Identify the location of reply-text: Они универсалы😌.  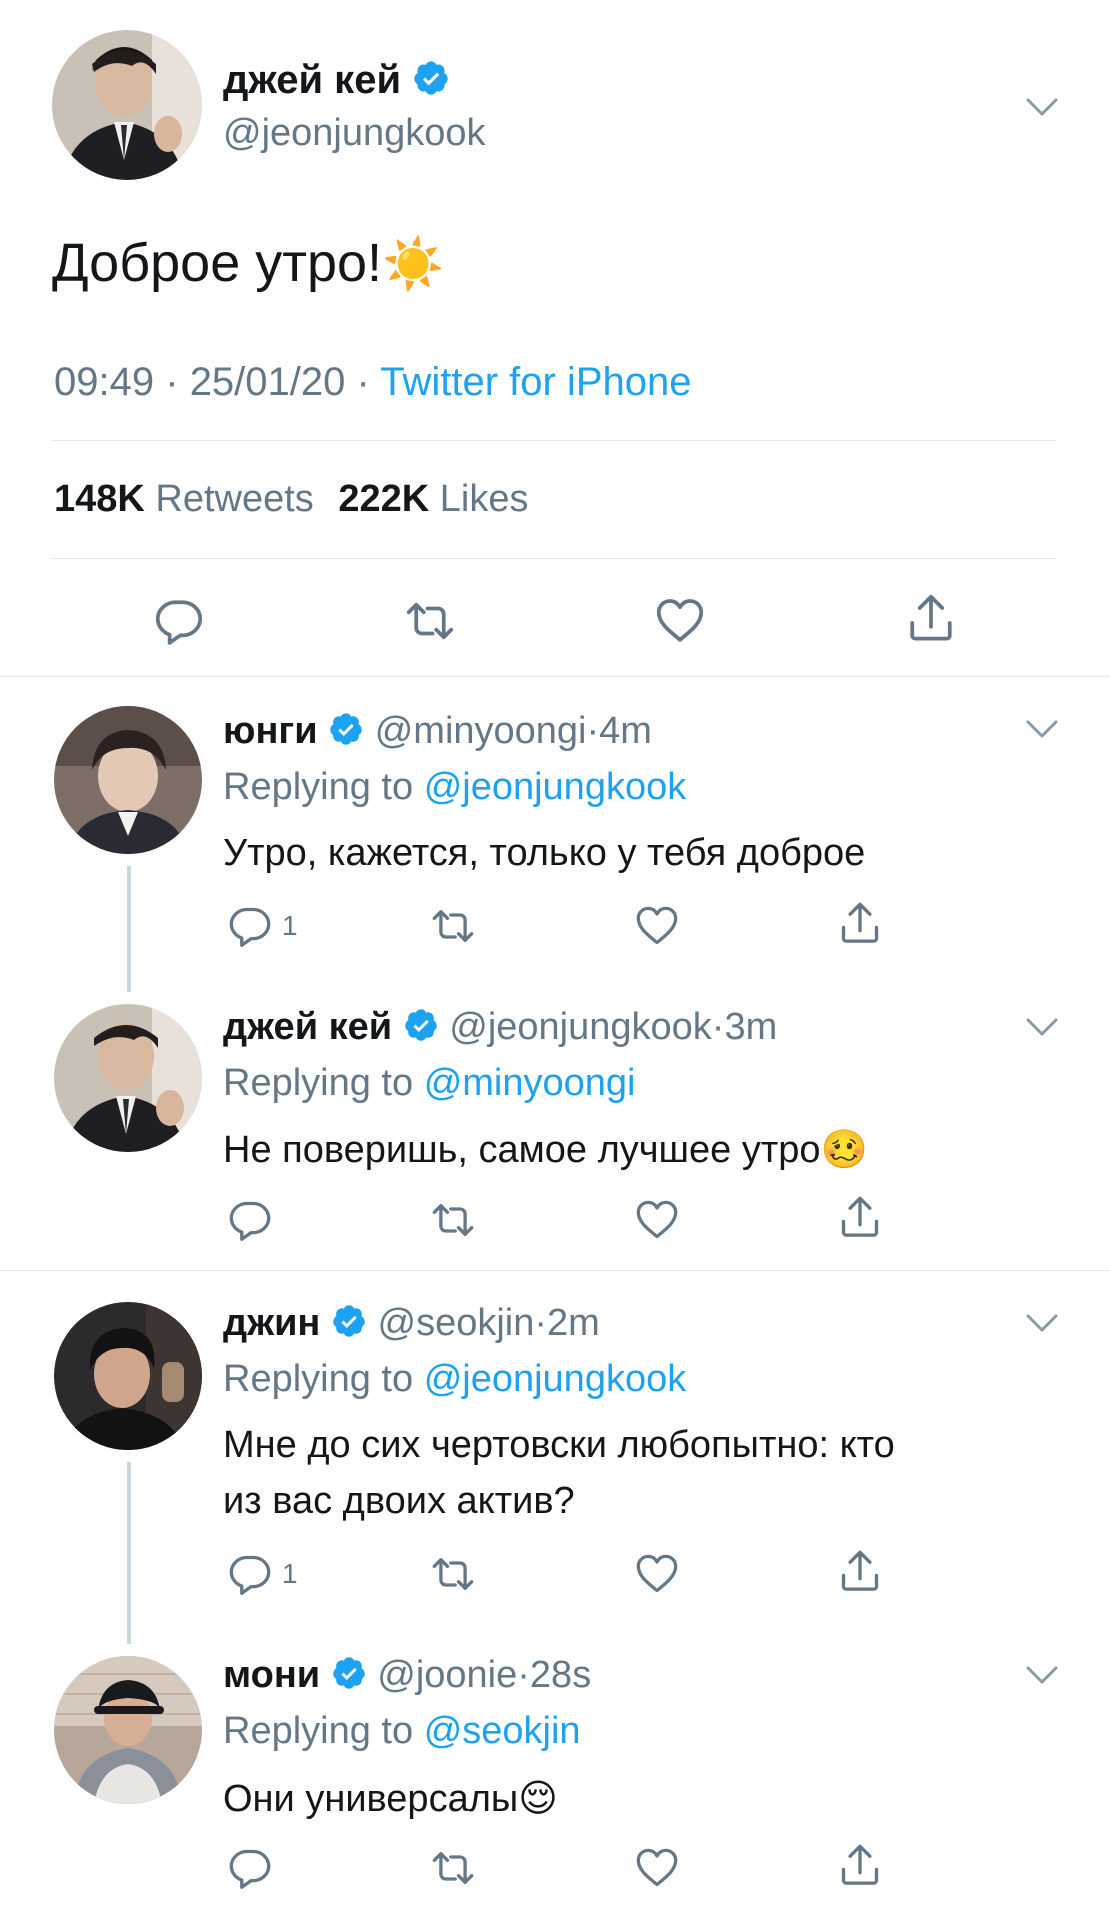
(390, 1798).